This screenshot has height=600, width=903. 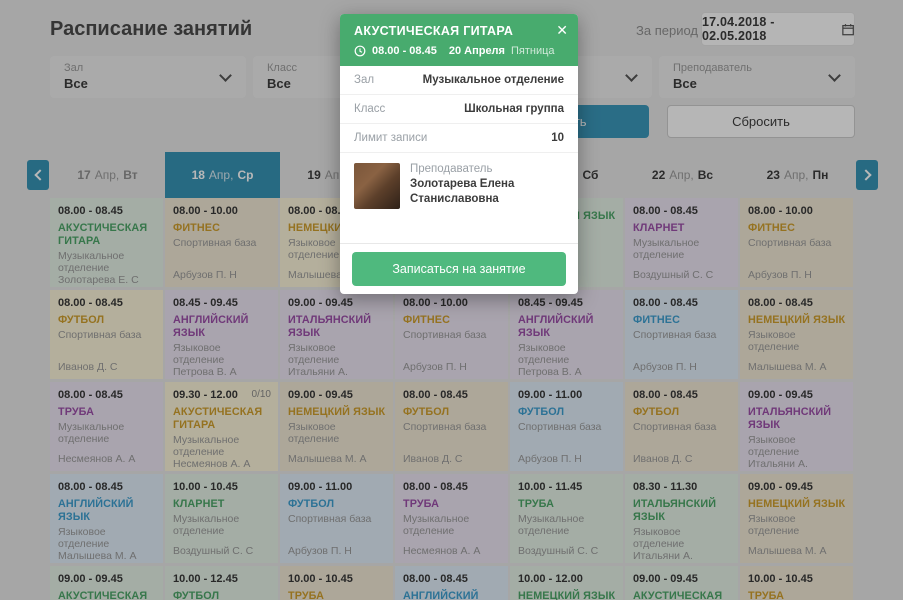 What do you see at coordinates (404, 51) in the screenshot?
I see `modal-time: 08.00 - 08.45` at bounding box center [404, 51].